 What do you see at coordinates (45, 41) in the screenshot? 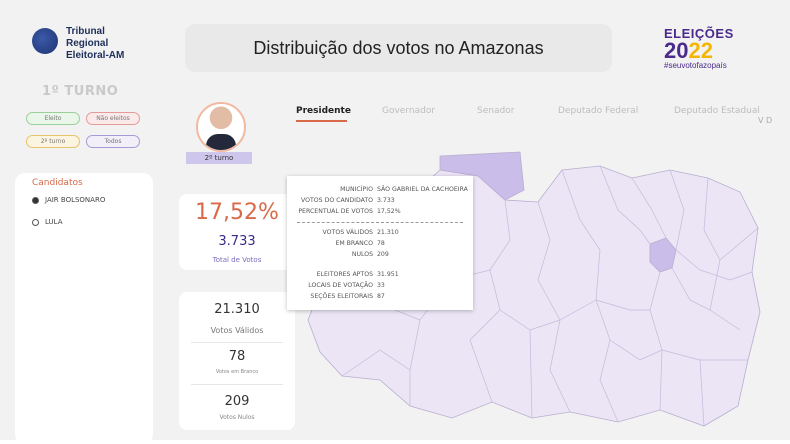
I see `tre-seal-icon` at bounding box center [45, 41].